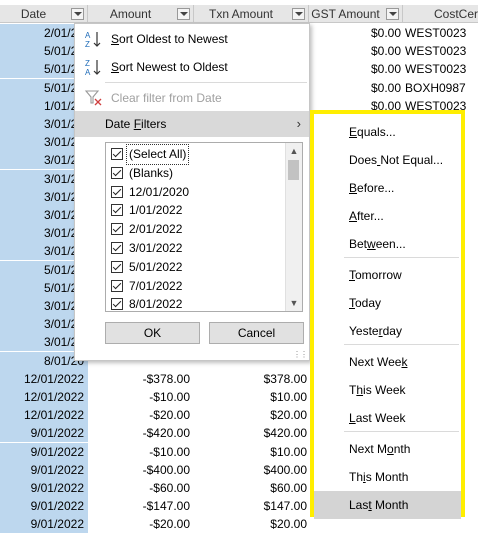 The image size is (478, 533). I want to click on date-filter-next-month: Next Month, so click(387, 449).